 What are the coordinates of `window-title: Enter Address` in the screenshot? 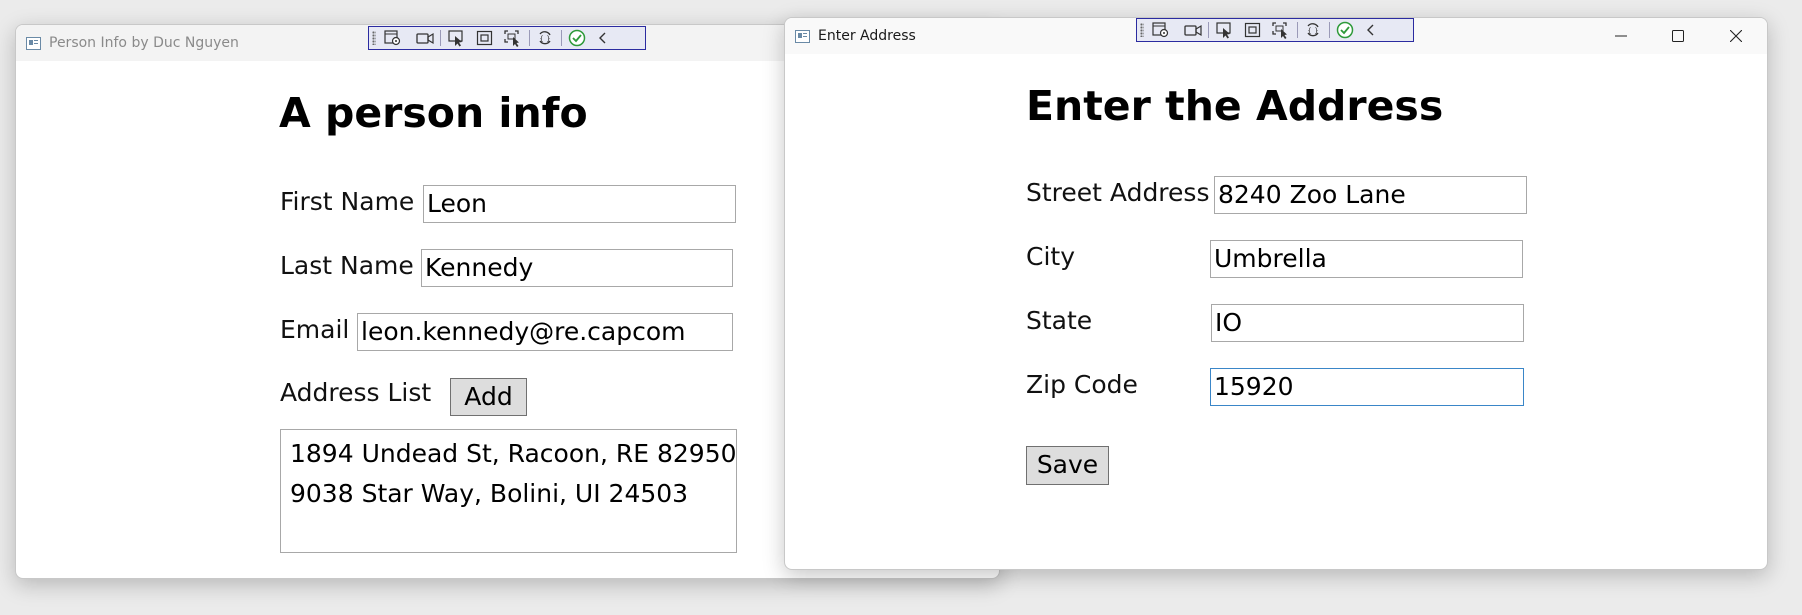 It's located at (867, 36).